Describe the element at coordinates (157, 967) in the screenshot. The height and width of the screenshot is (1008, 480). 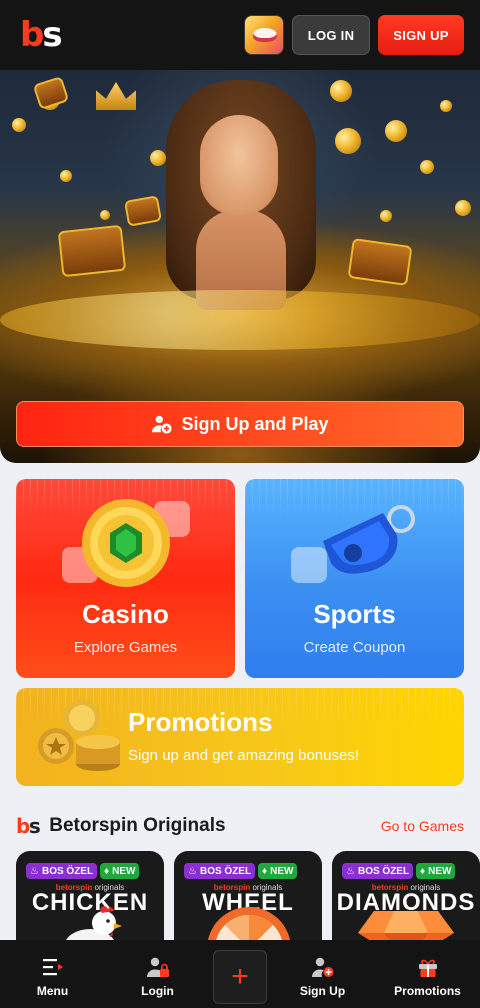
I see `user-lock-icon` at that location.